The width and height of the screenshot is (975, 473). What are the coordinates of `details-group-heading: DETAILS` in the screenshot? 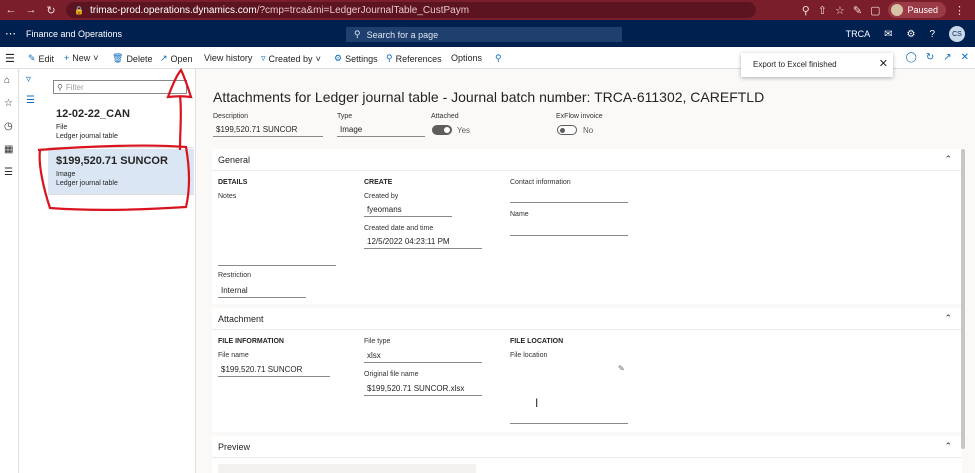 It's located at (233, 182).